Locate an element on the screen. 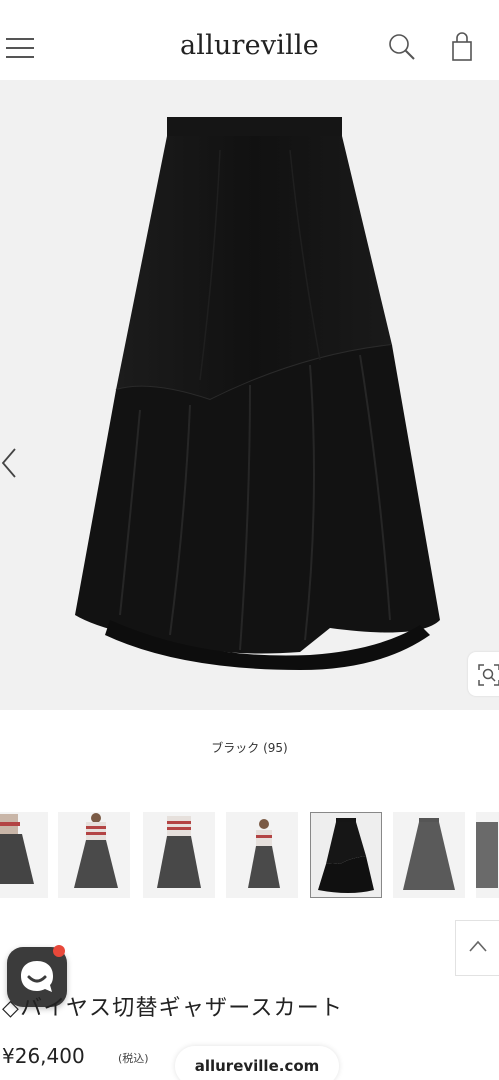 This screenshot has height=1080, width=499. product-price: ¥26,400 is located at coordinates (43, 1056).